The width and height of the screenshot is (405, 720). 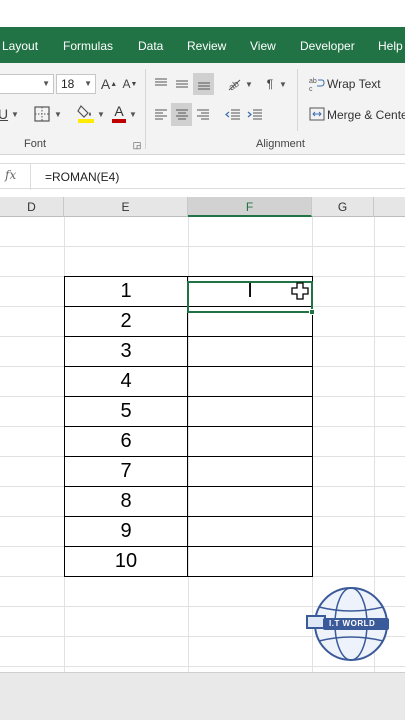 I want to click on cell-cursor-icon, so click(x=300, y=291).